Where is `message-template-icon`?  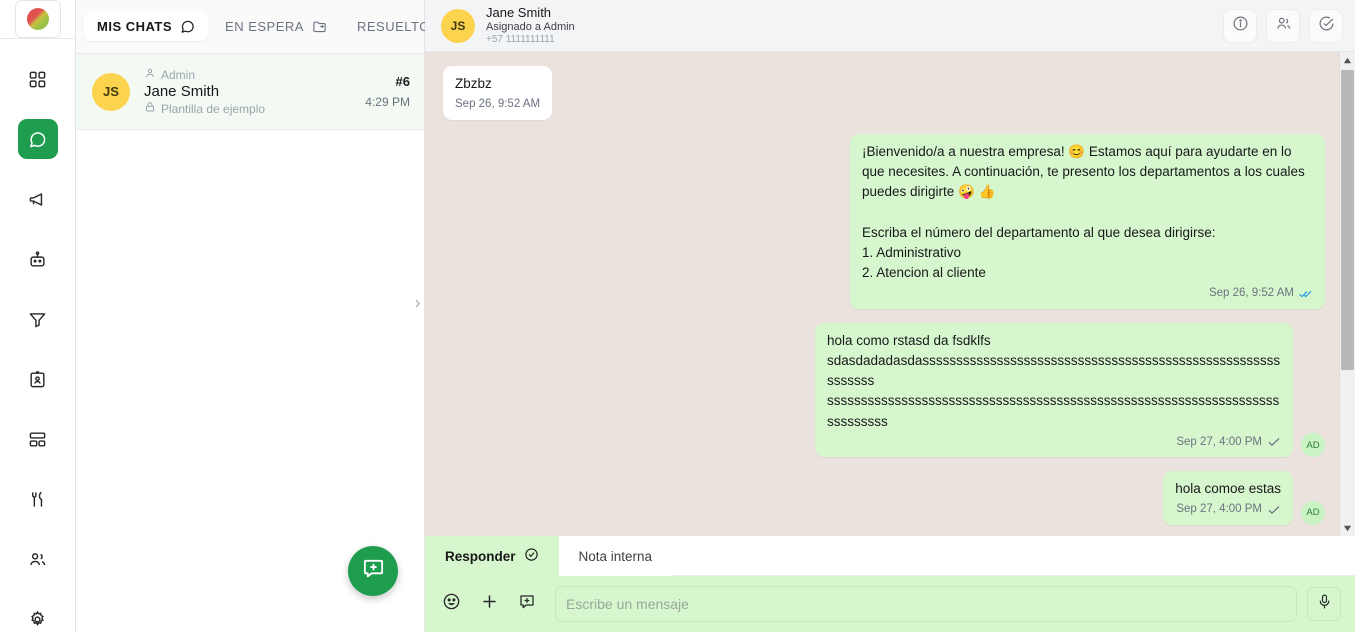
message-template-icon is located at coordinates (527, 604).